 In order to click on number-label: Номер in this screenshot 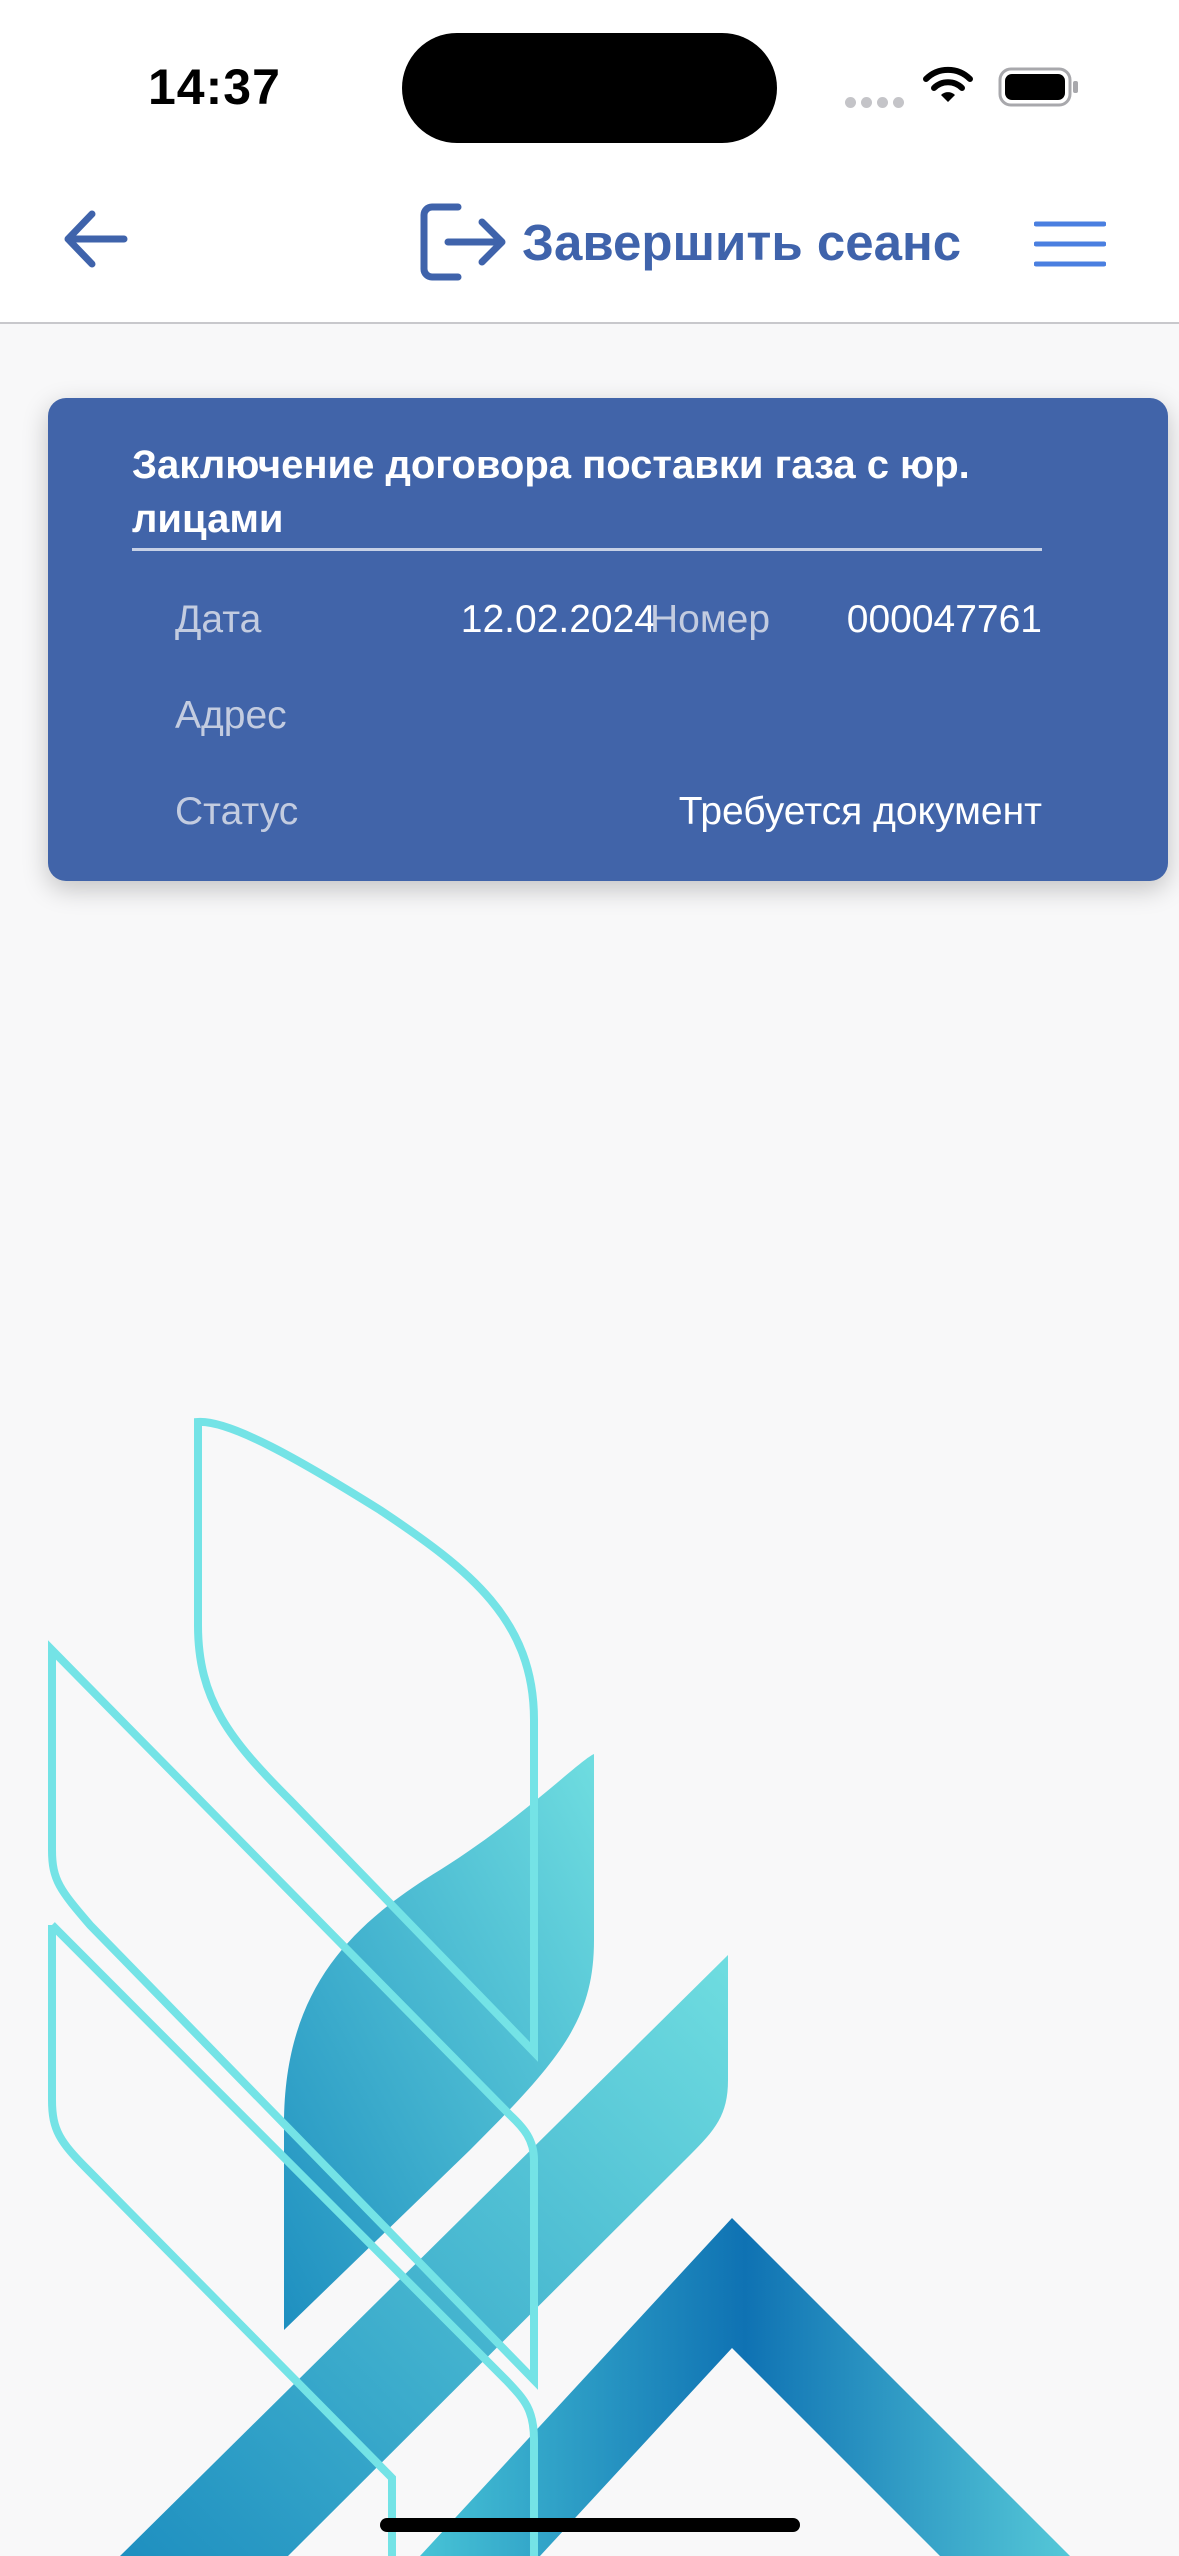, I will do `click(710, 619)`.